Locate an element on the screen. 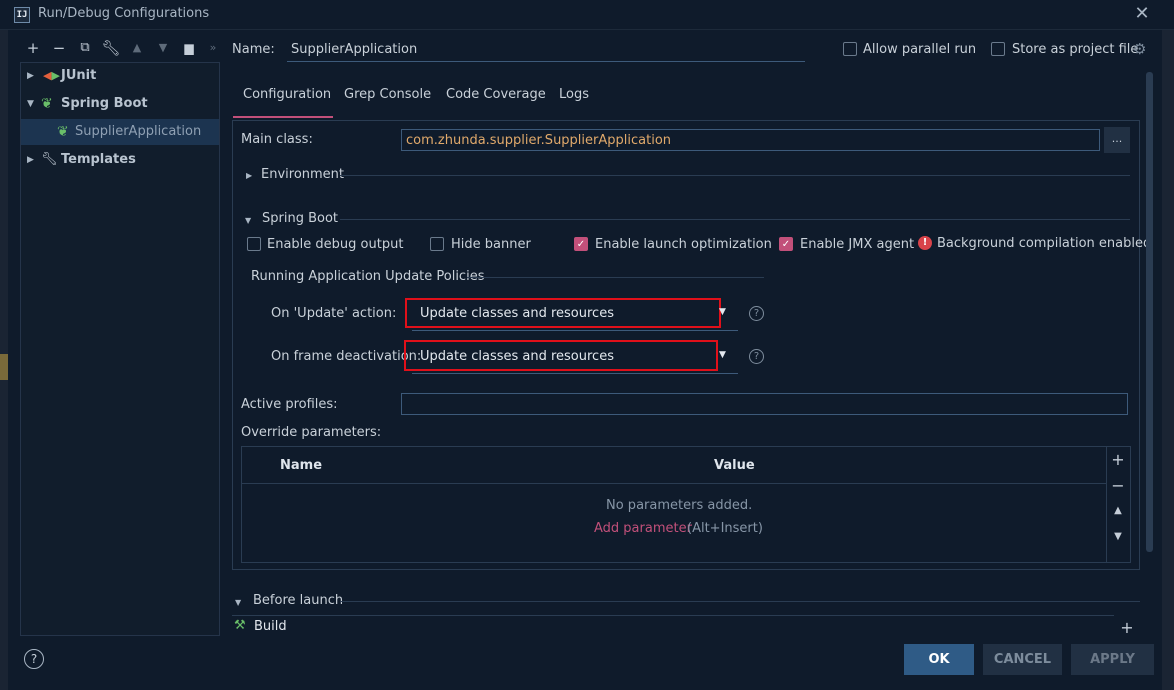  add-parameter-link: Add parameter is located at coordinates (643, 528).